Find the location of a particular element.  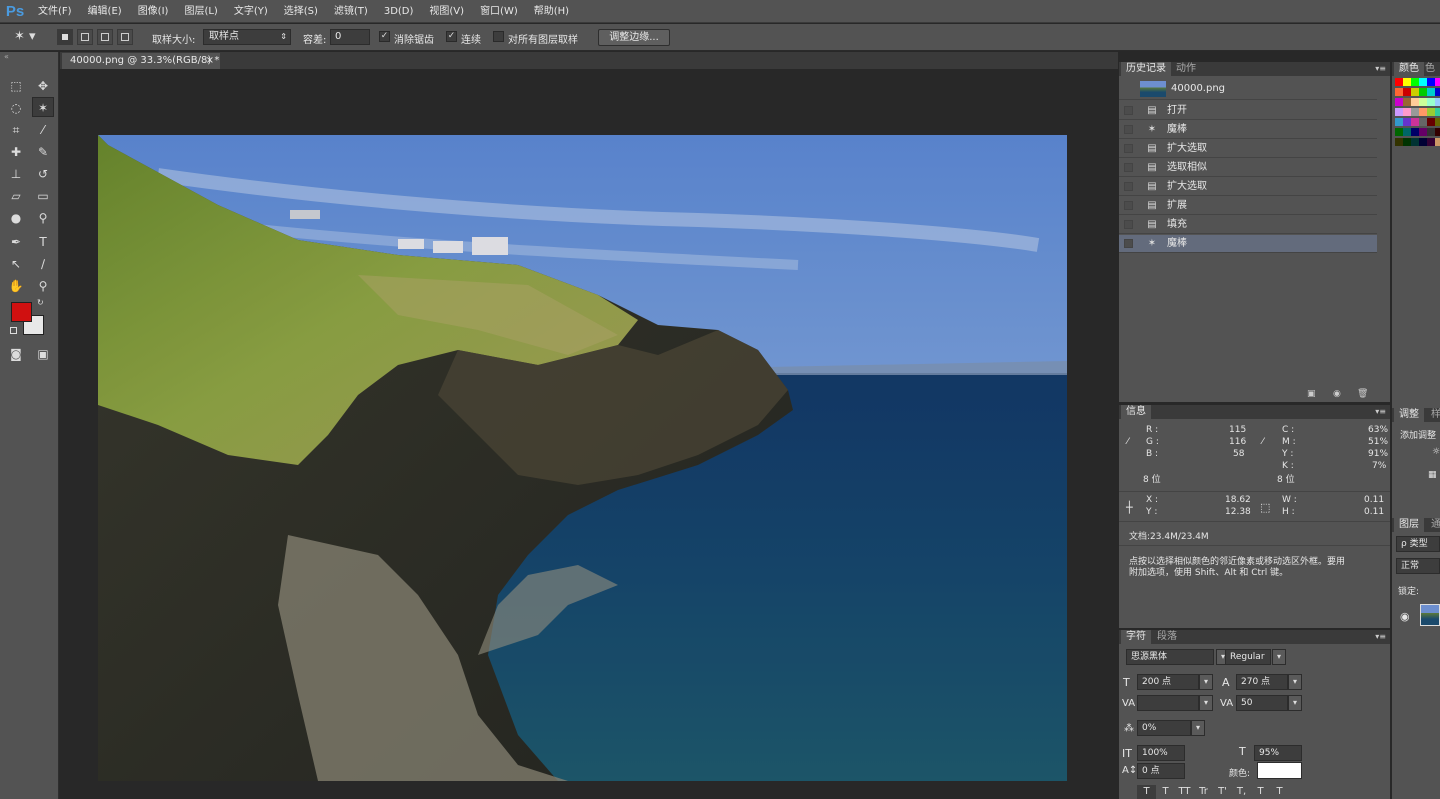

tab-character: 字符 is located at coordinates (1136, 637).